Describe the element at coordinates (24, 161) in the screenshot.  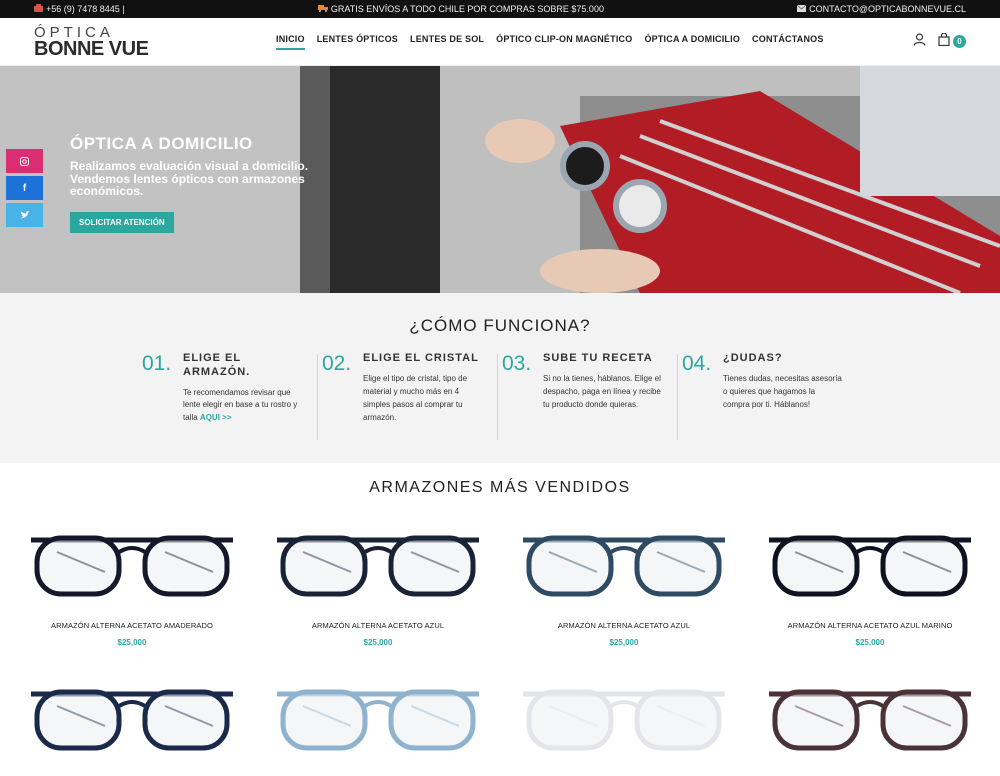
I see `instagram-icon` at that location.